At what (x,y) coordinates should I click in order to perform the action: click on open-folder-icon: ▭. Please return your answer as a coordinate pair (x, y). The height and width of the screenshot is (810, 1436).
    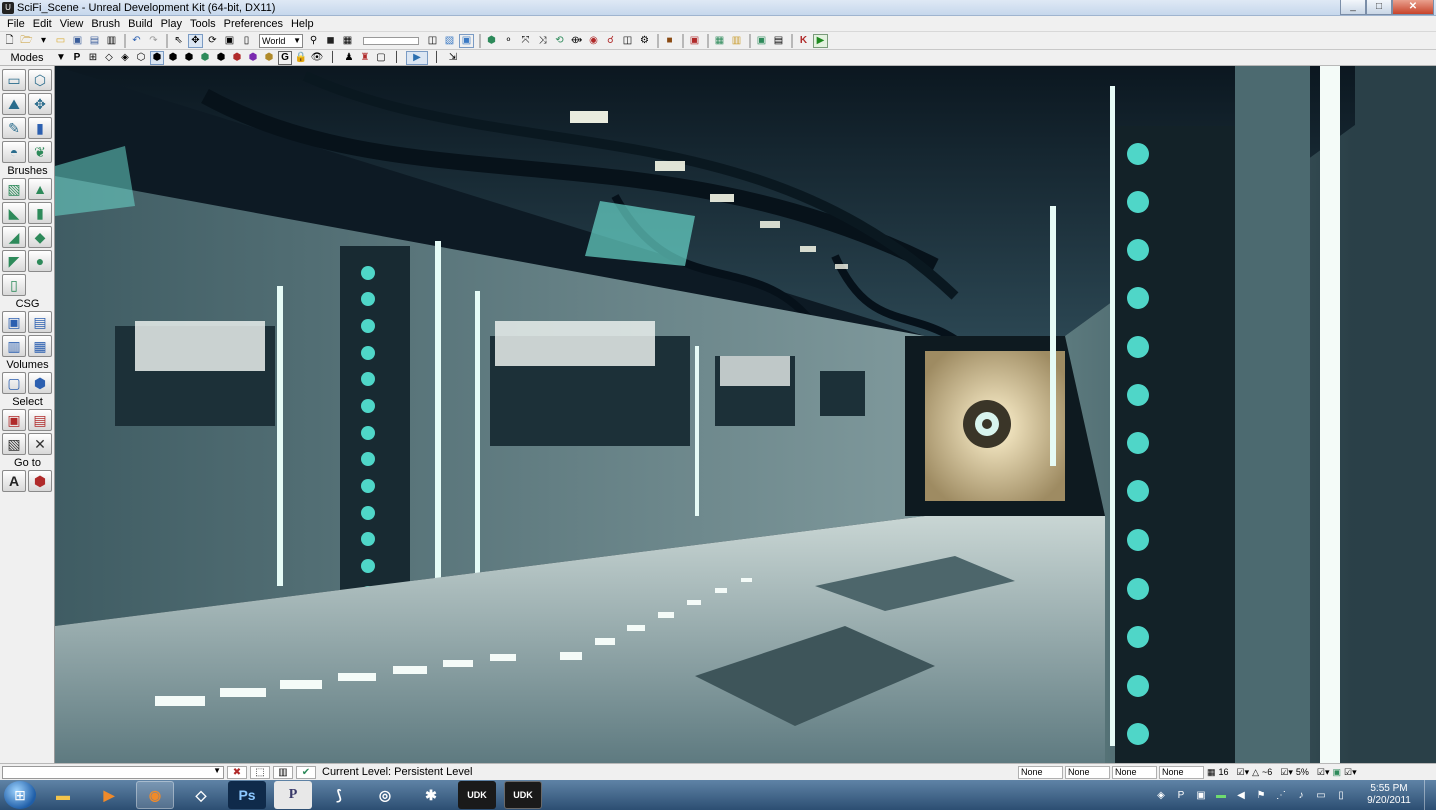
    Looking at the image, I should click on (60, 41).